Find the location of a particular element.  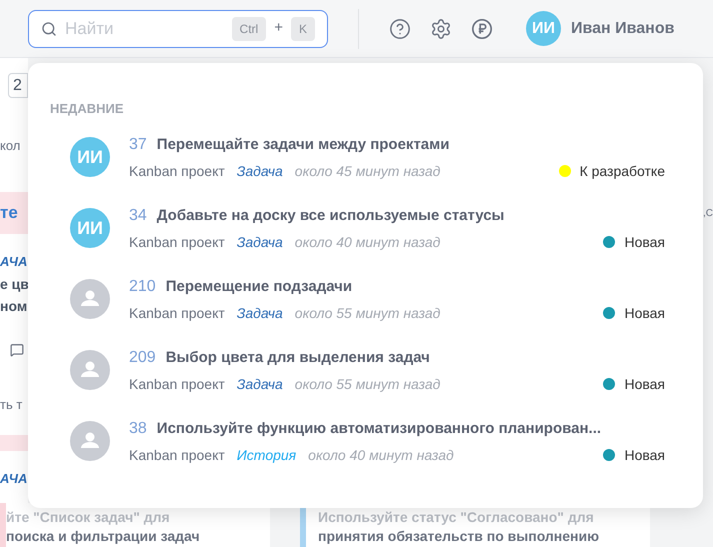

partial-text: ть т is located at coordinates (12, 405).